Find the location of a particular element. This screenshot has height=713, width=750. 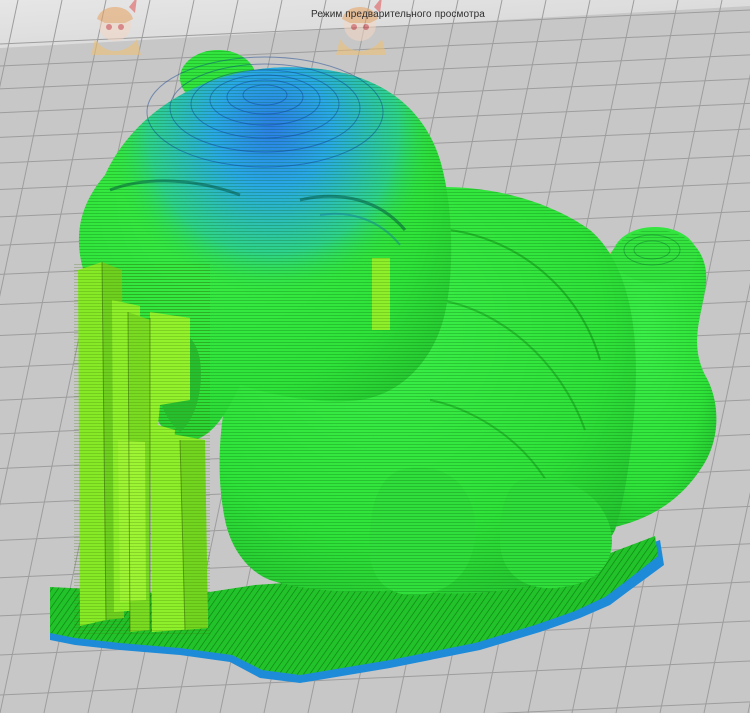

support-structures is located at coordinates (142, 448).